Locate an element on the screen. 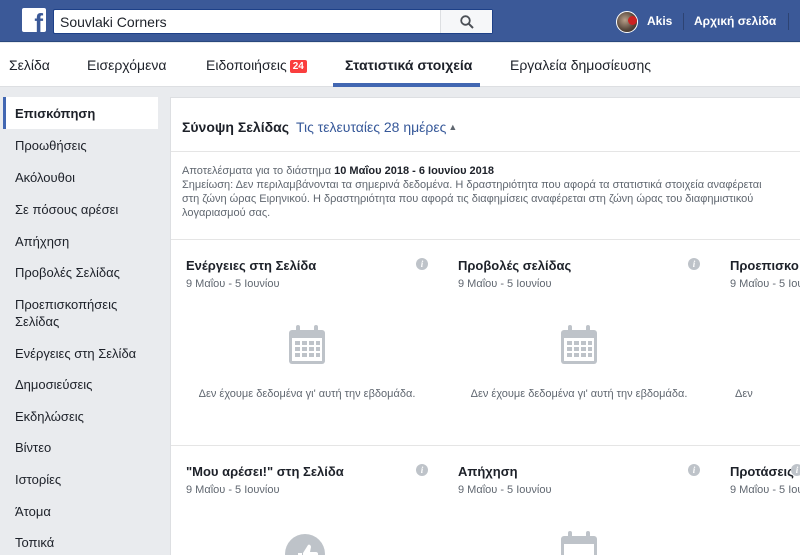 The height and width of the screenshot is (555, 800). card-title: "Μου αρέσει!" στη Σελίδα is located at coordinates (265, 471).